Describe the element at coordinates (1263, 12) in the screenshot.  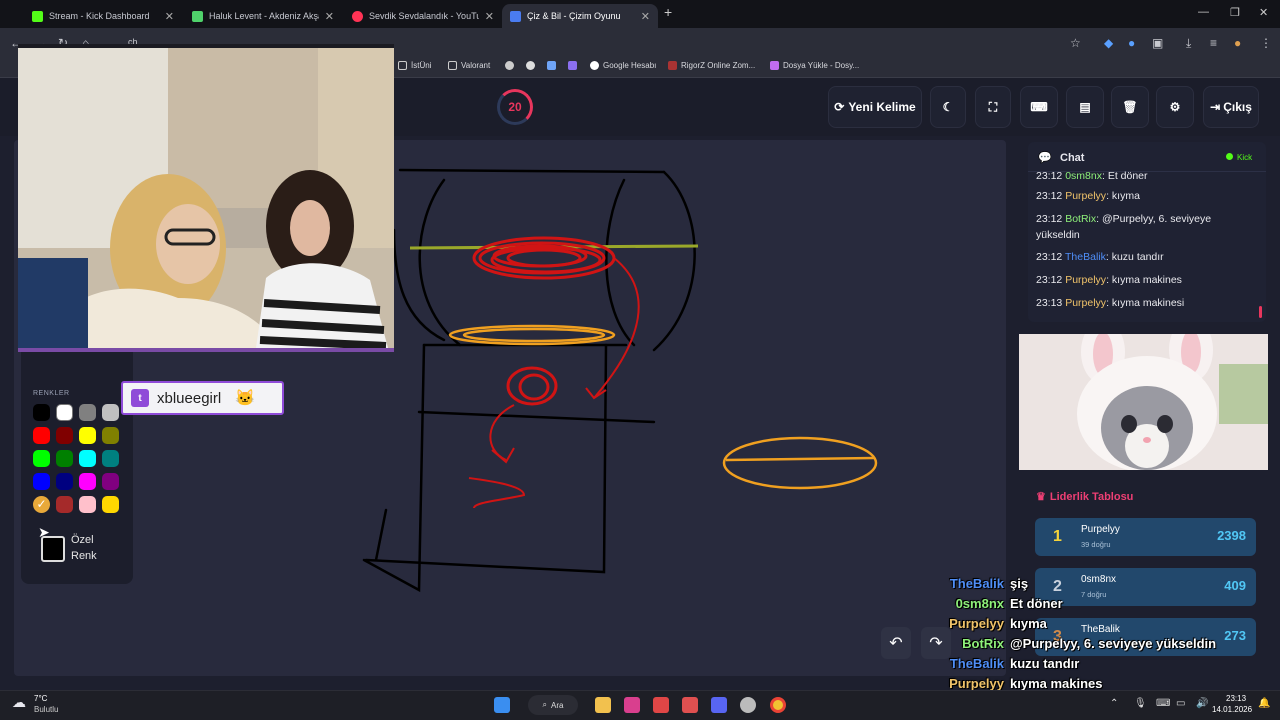
I see `window-close-icon: ✕` at that location.